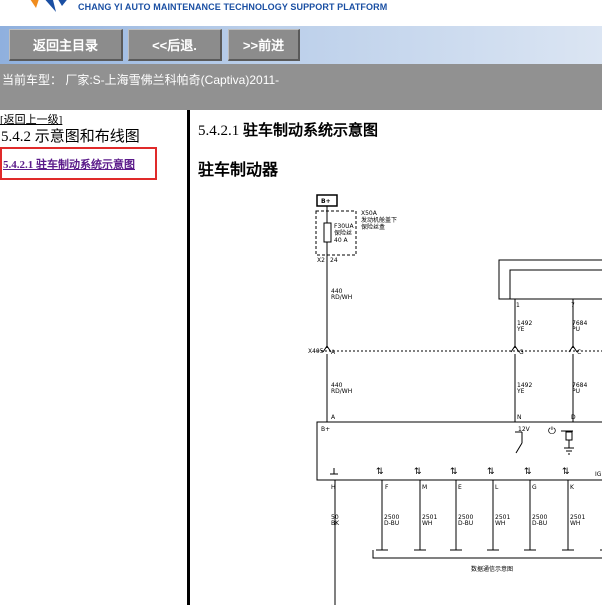 The width and height of the screenshot is (602, 605). I want to click on module-pin-a: A, so click(333, 417).